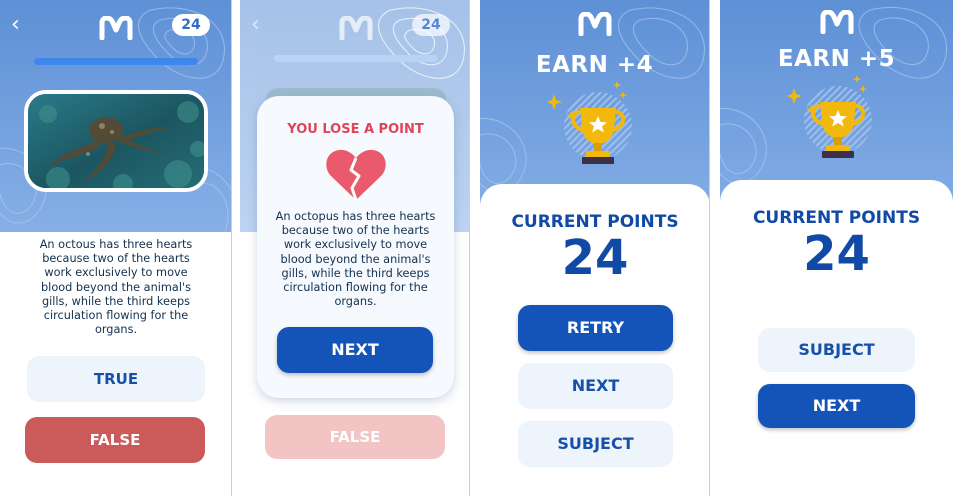 The image size is (953, 496). Describe the element at coordinates (836, 59) in the screenshot. I see `earn-heading: EARN +5` at that location.